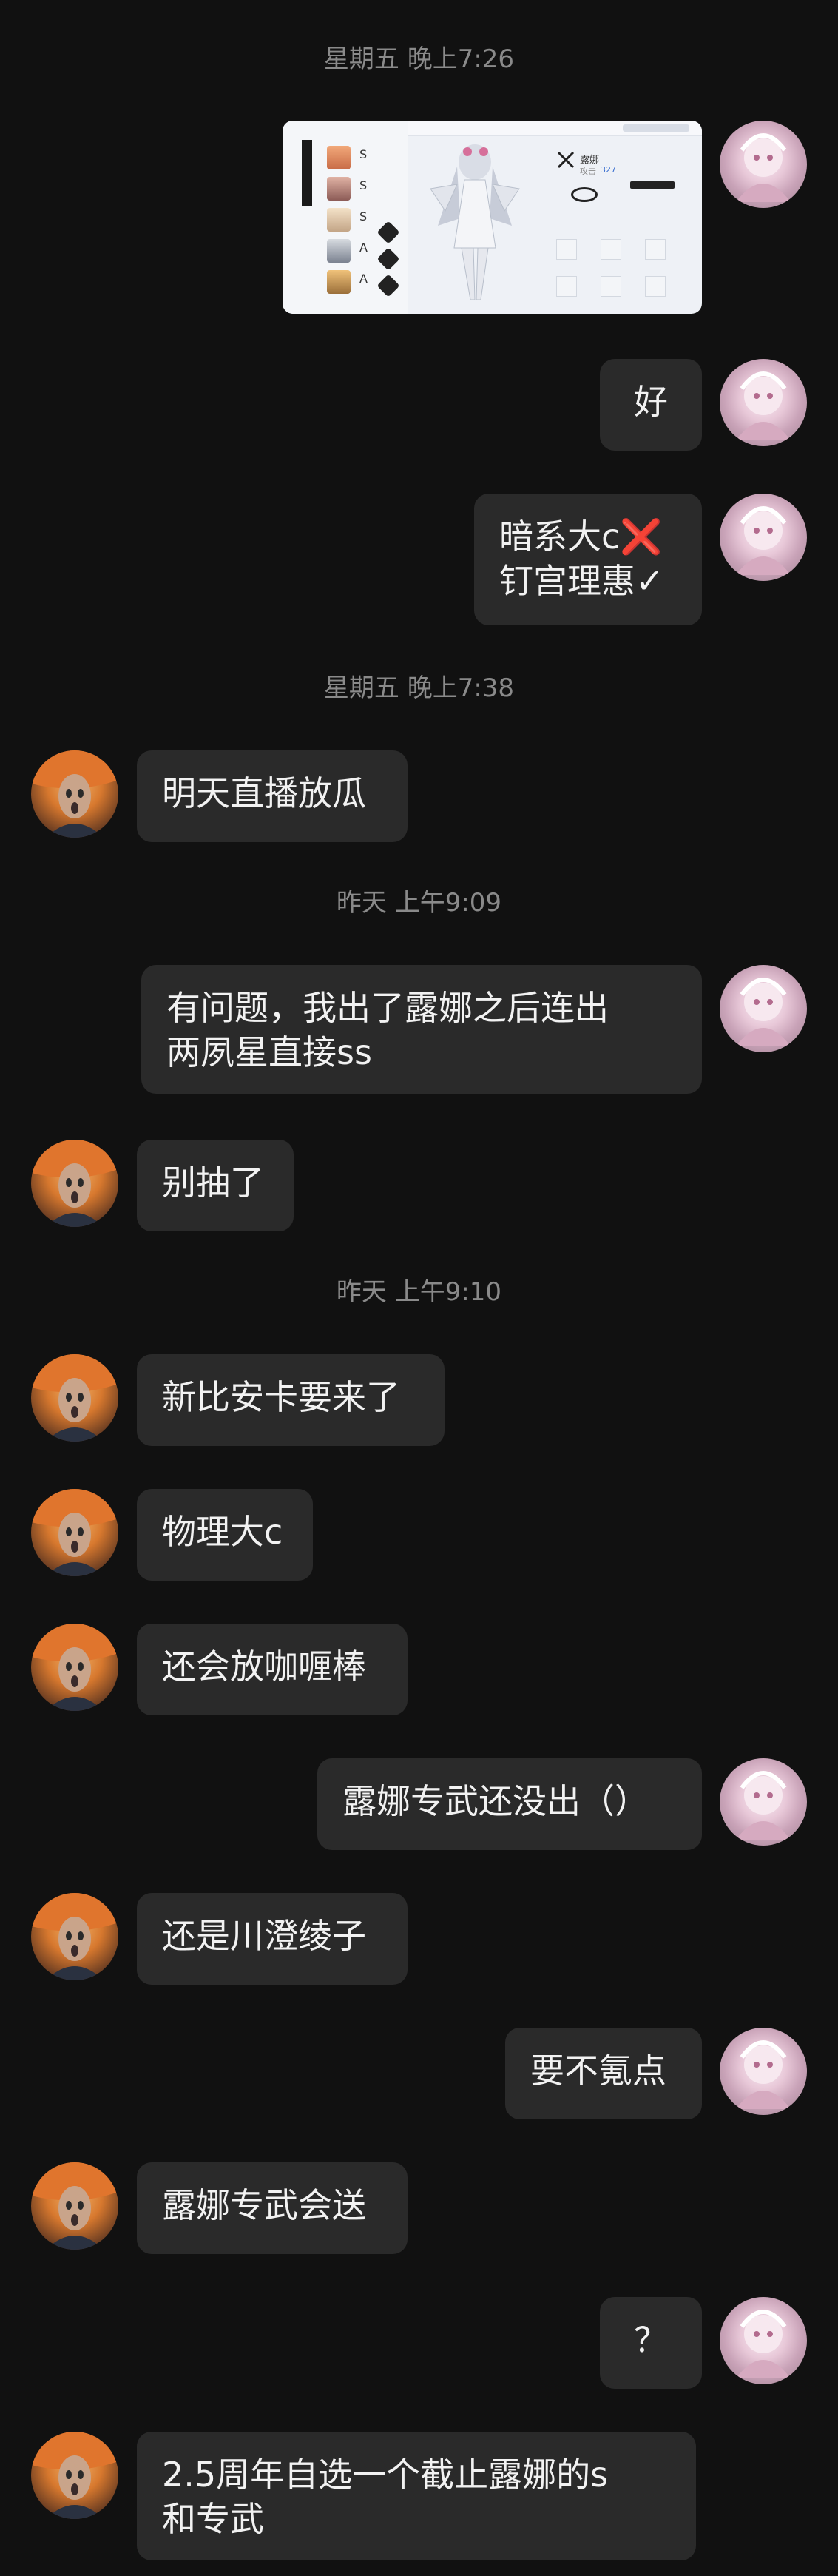  Describe the element at coordinates (590, 160) in the screenshot. I see `character-name: 露娜` at that location.